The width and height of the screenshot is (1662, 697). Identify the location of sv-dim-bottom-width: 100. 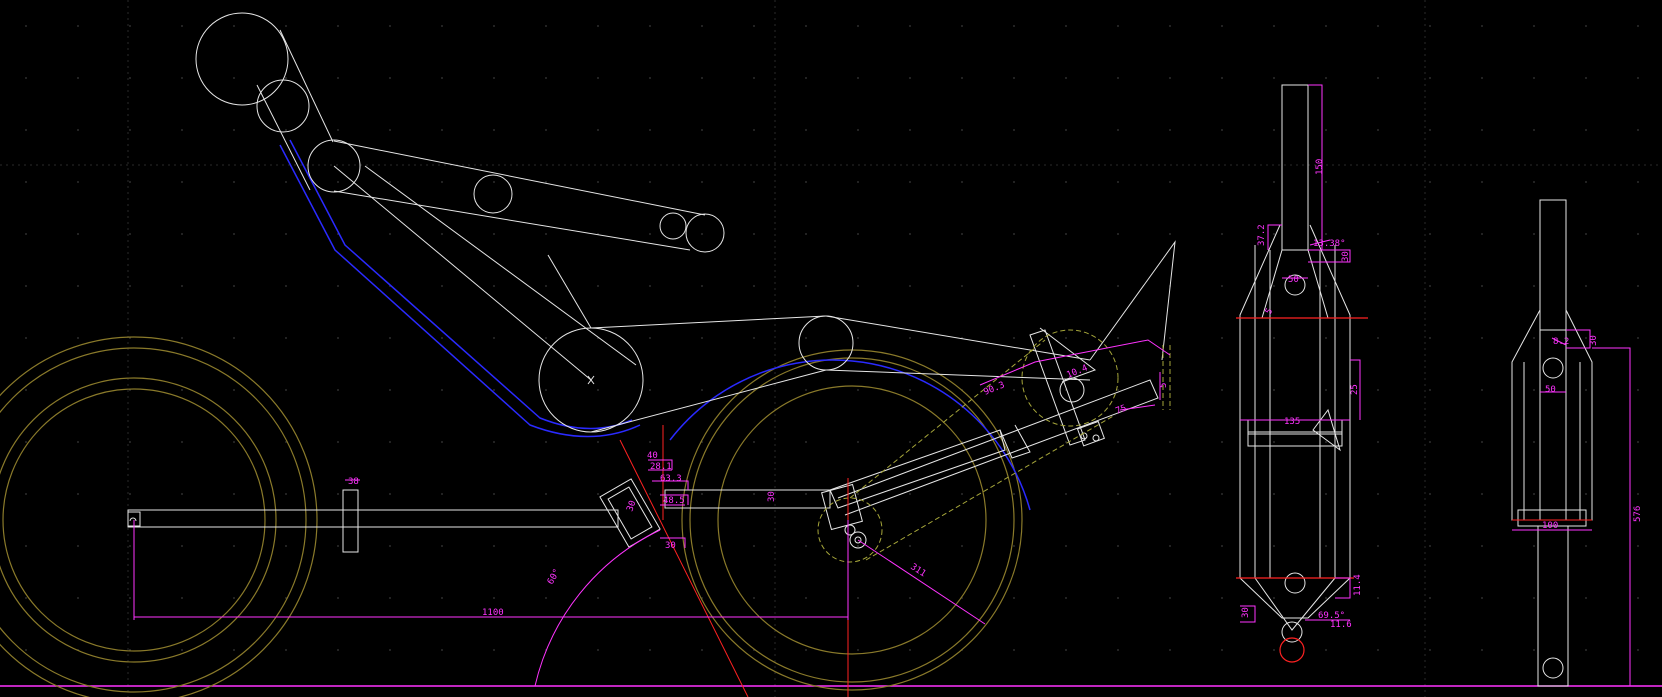
(1550, 526).